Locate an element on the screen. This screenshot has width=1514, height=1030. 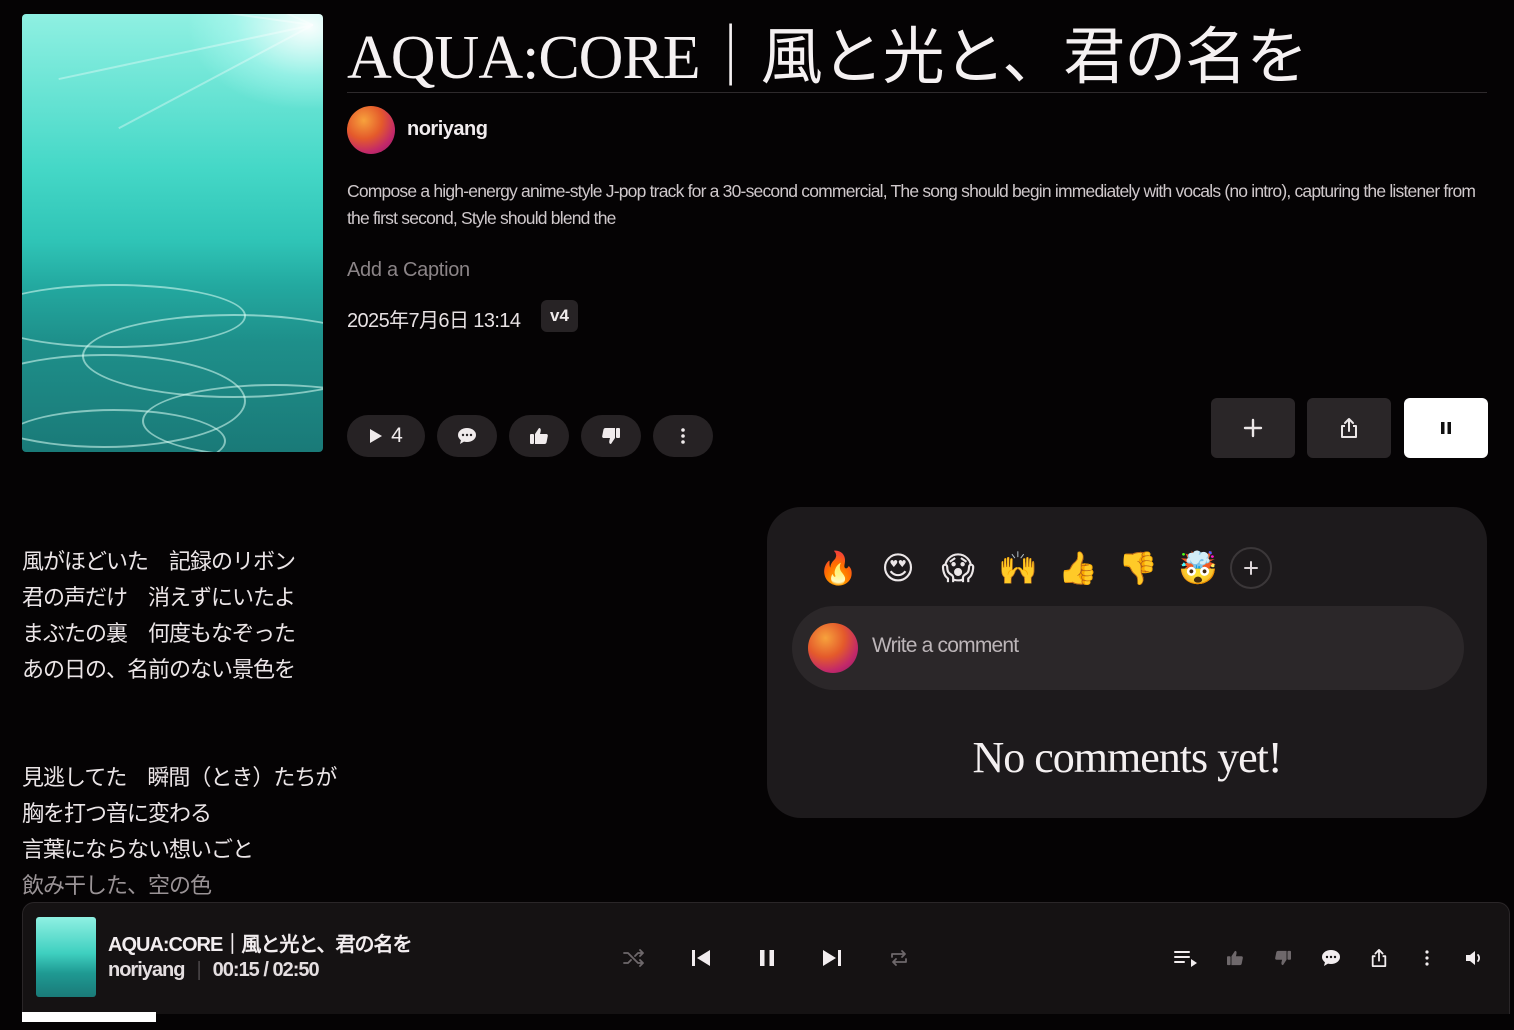
player-comment-button is located at coordinates (1331, 958).